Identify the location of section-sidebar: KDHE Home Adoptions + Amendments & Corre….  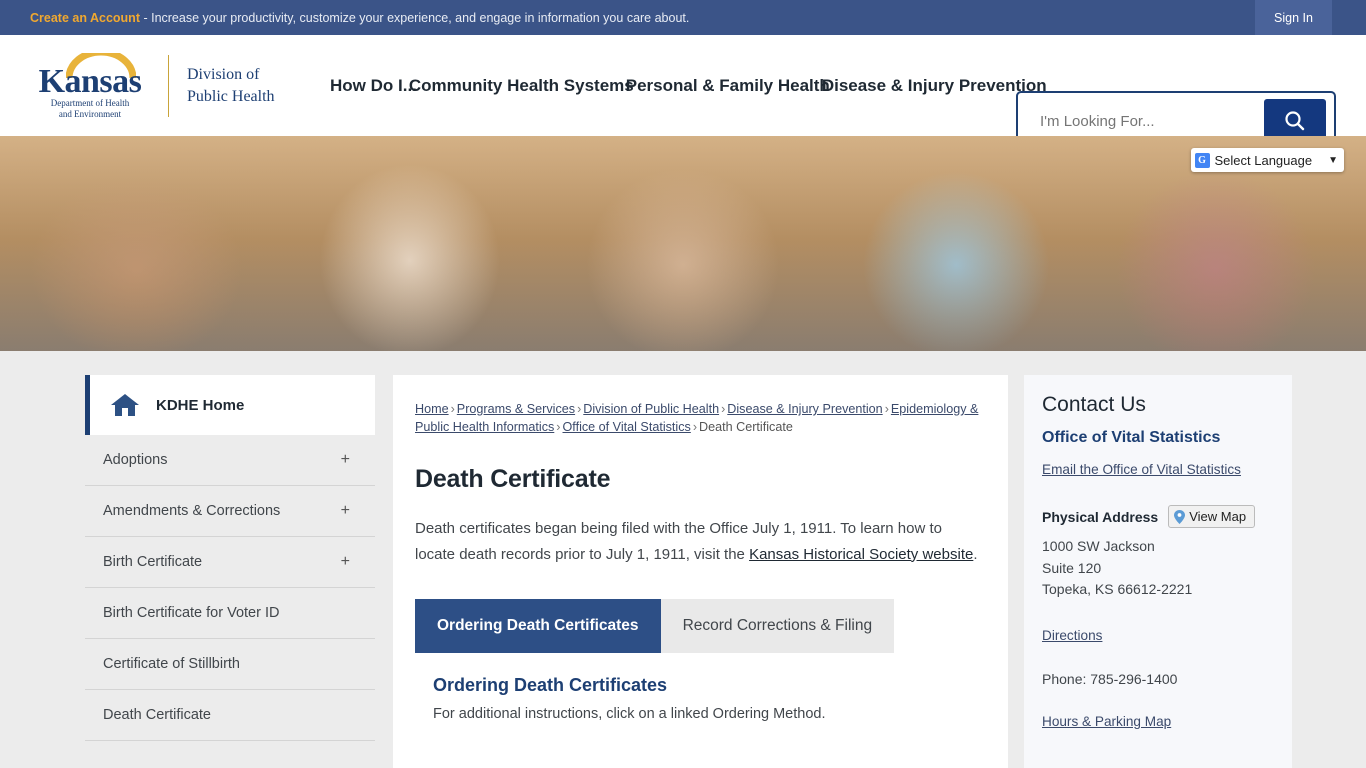
(230, 571).